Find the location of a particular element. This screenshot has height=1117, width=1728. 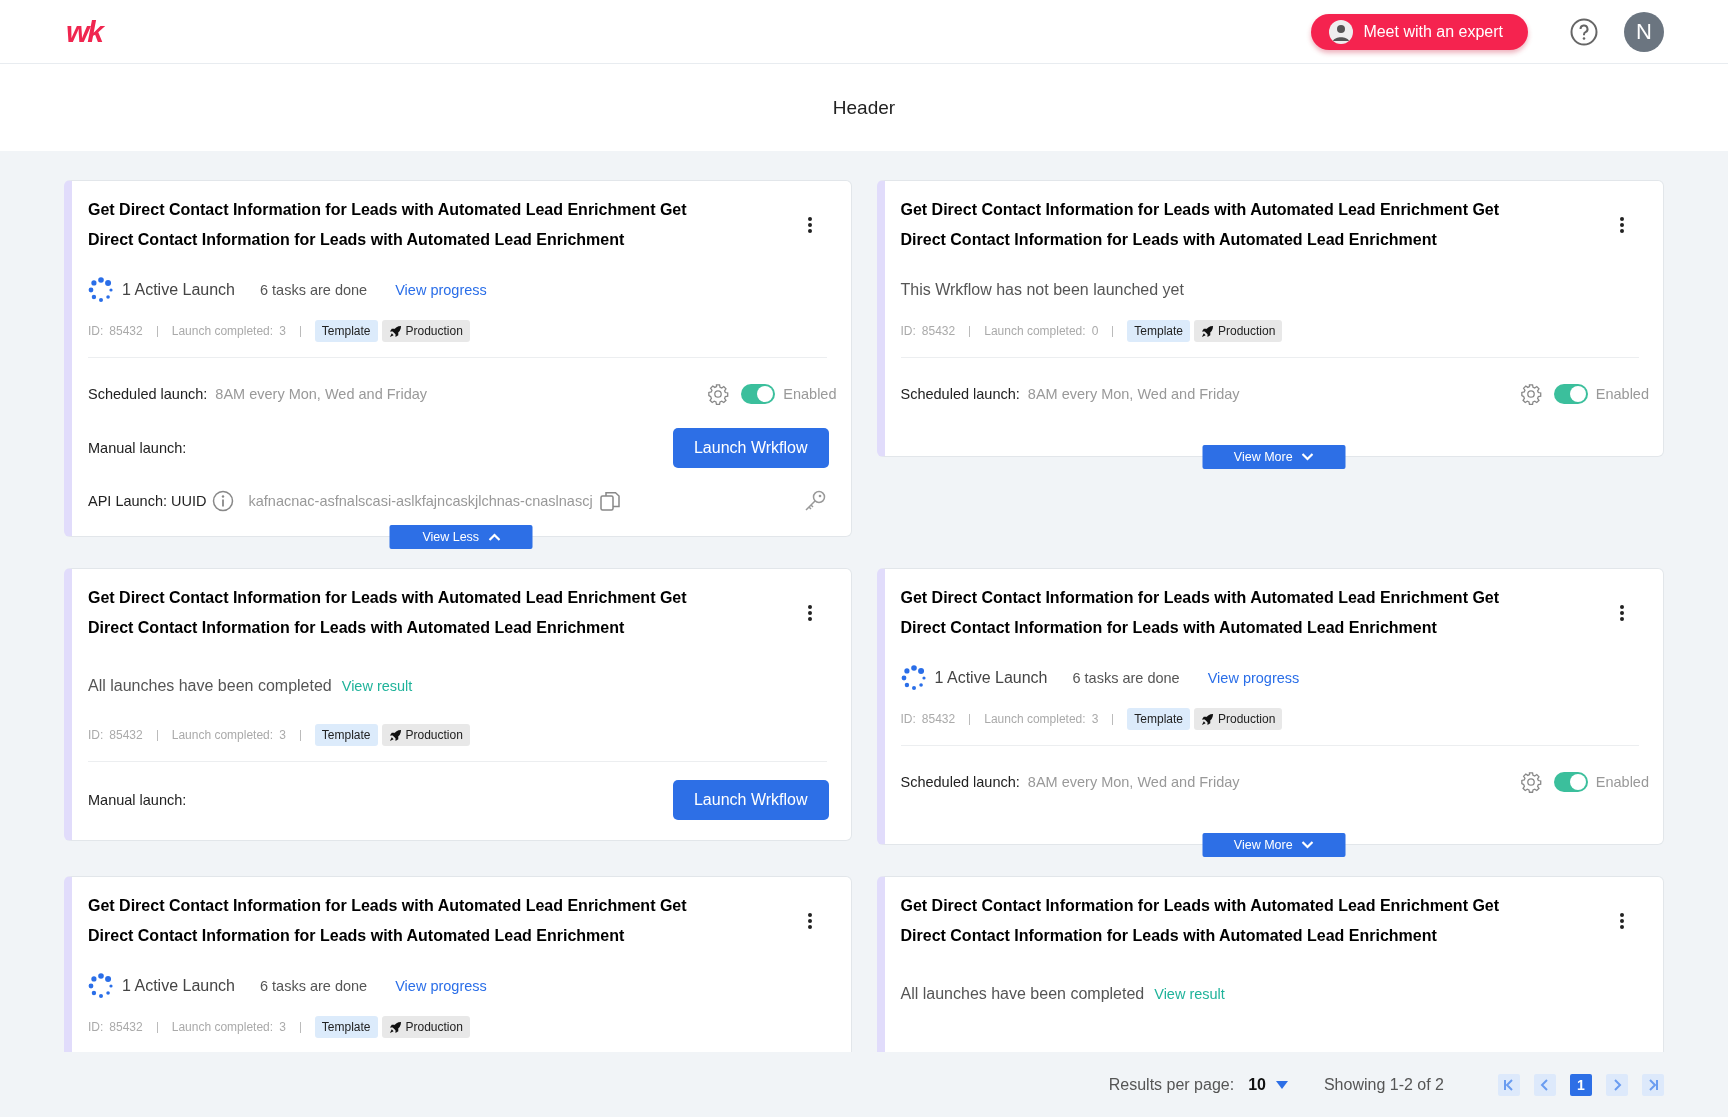

help-icon is located at coordinates (1584, 31).